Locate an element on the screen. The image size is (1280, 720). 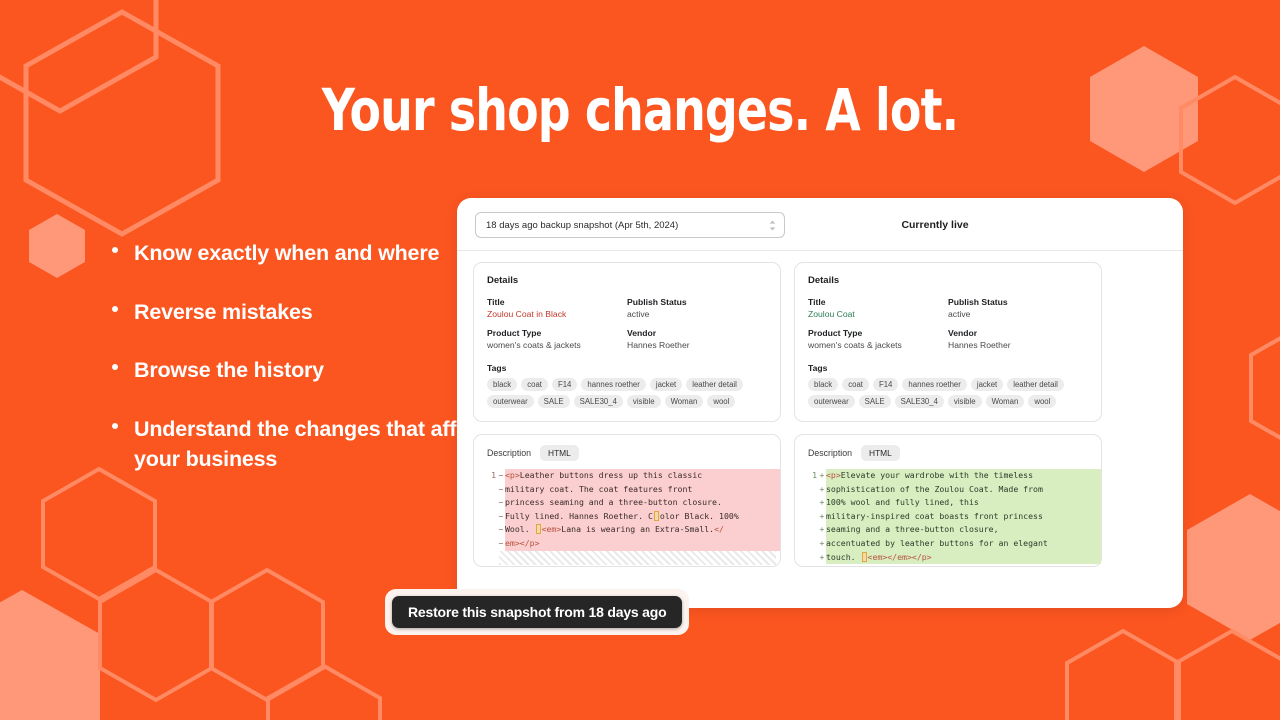
diff-line: + seaming and a three-button closure, is located at coordinates (951, 530).